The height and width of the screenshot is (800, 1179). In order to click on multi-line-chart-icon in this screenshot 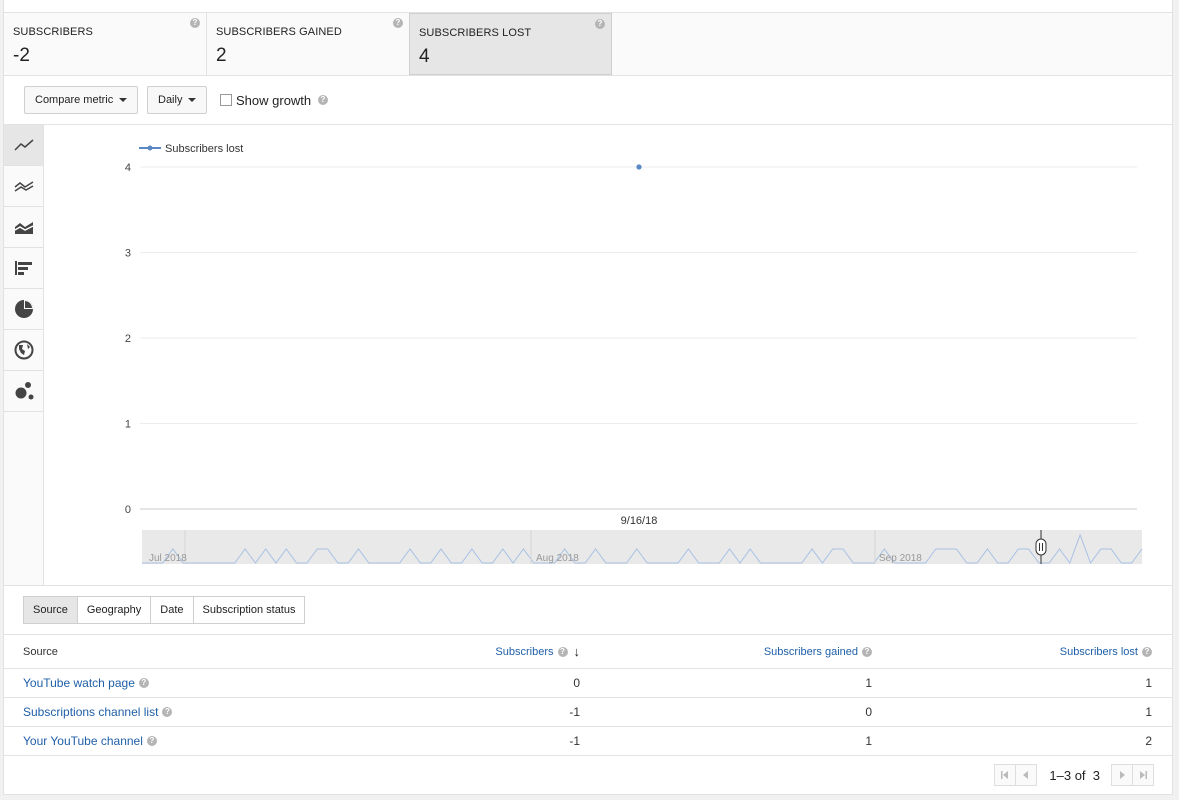, I will do `click(23, 186)`.